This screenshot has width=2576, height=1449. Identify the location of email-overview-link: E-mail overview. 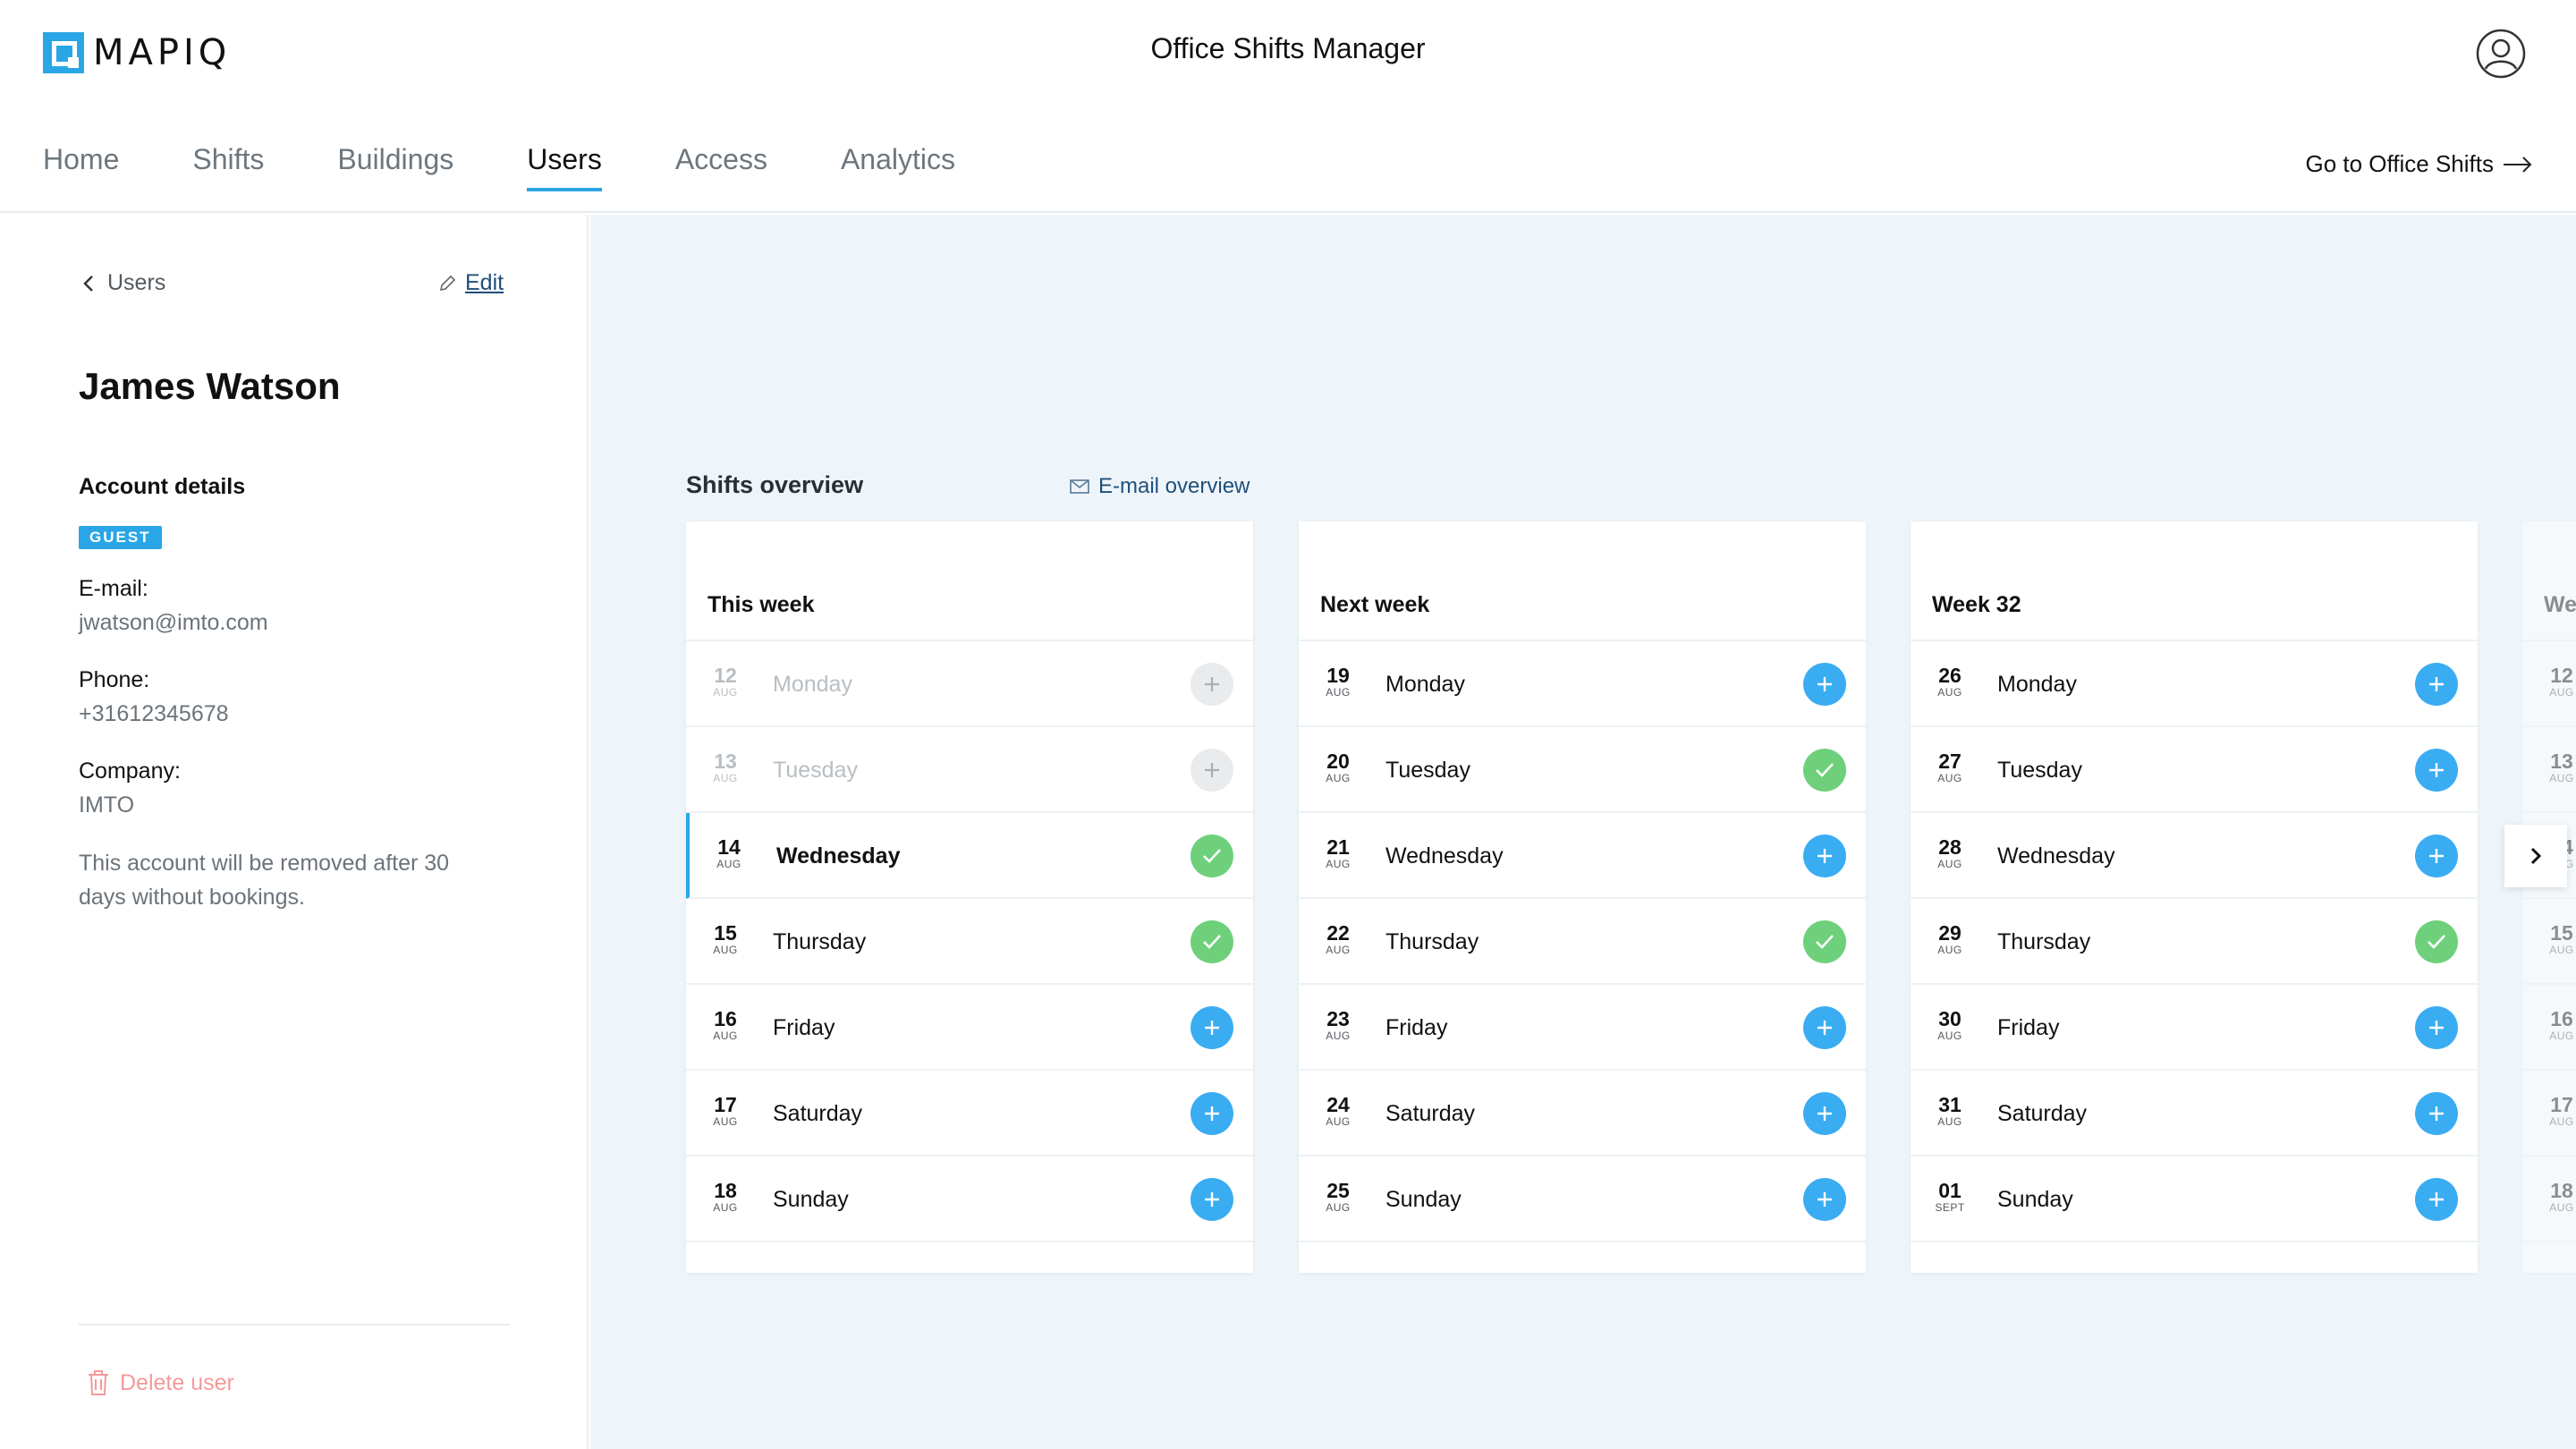
(1160, 486).